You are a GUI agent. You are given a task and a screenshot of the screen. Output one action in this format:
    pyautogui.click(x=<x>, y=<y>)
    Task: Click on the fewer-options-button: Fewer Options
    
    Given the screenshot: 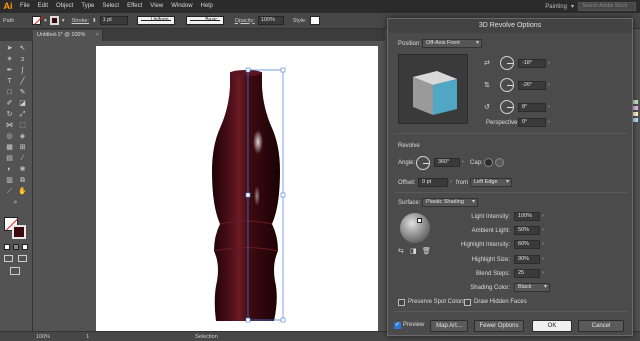 What is the action you would take?
    pyautogui.click(x=499, y=326)
    